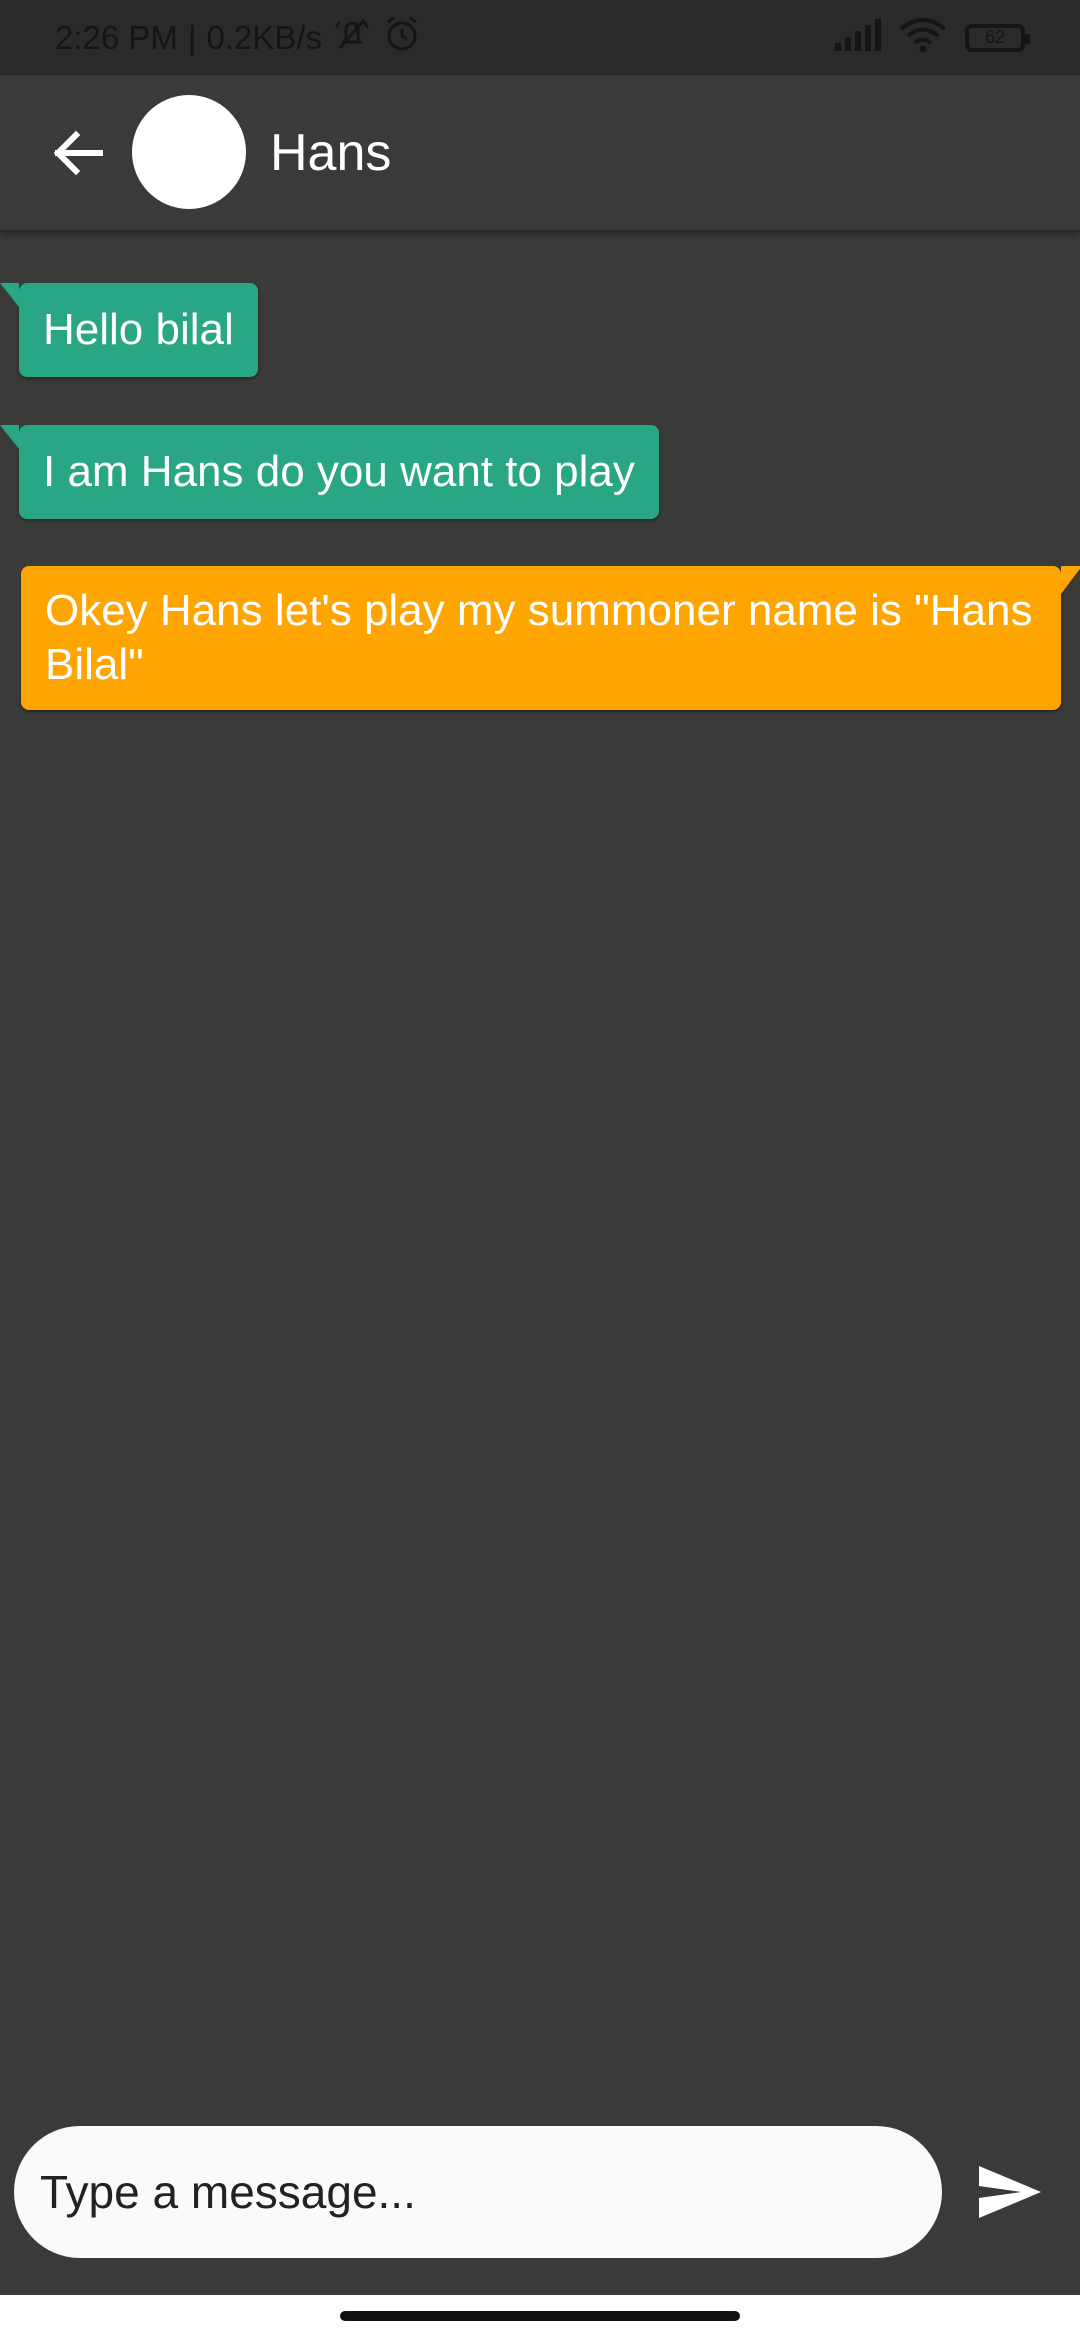 The width and height of the screenshot is (1080, 2340). What do you see at coordinates (138, 329) in the screenshot?
I see `message-text: Hello bilal` at bounding box center [138, 329].